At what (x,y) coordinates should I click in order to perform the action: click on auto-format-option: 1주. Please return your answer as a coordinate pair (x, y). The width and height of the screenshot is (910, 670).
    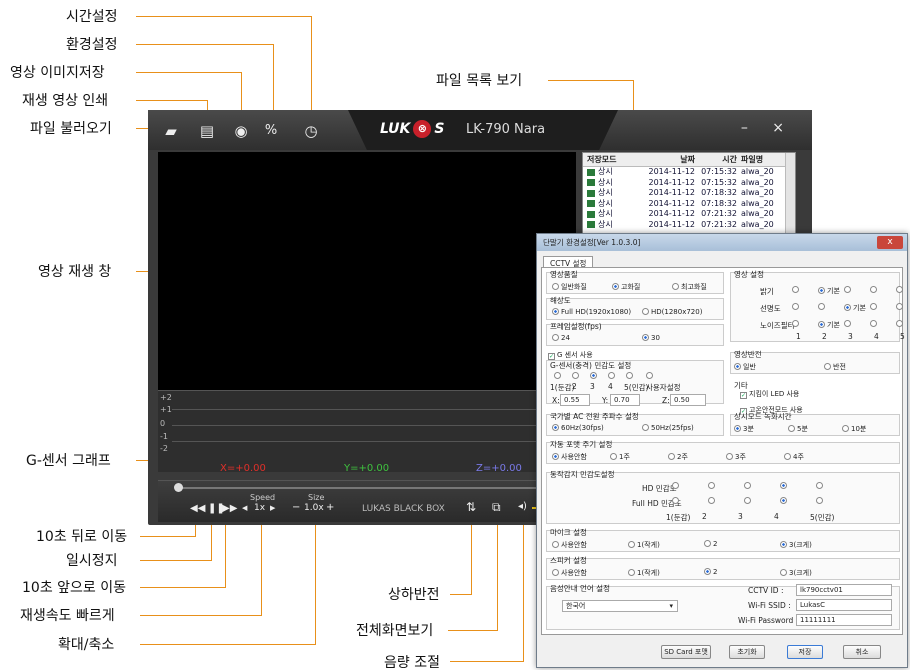
    Looking at the image, I should click on (620, 457).